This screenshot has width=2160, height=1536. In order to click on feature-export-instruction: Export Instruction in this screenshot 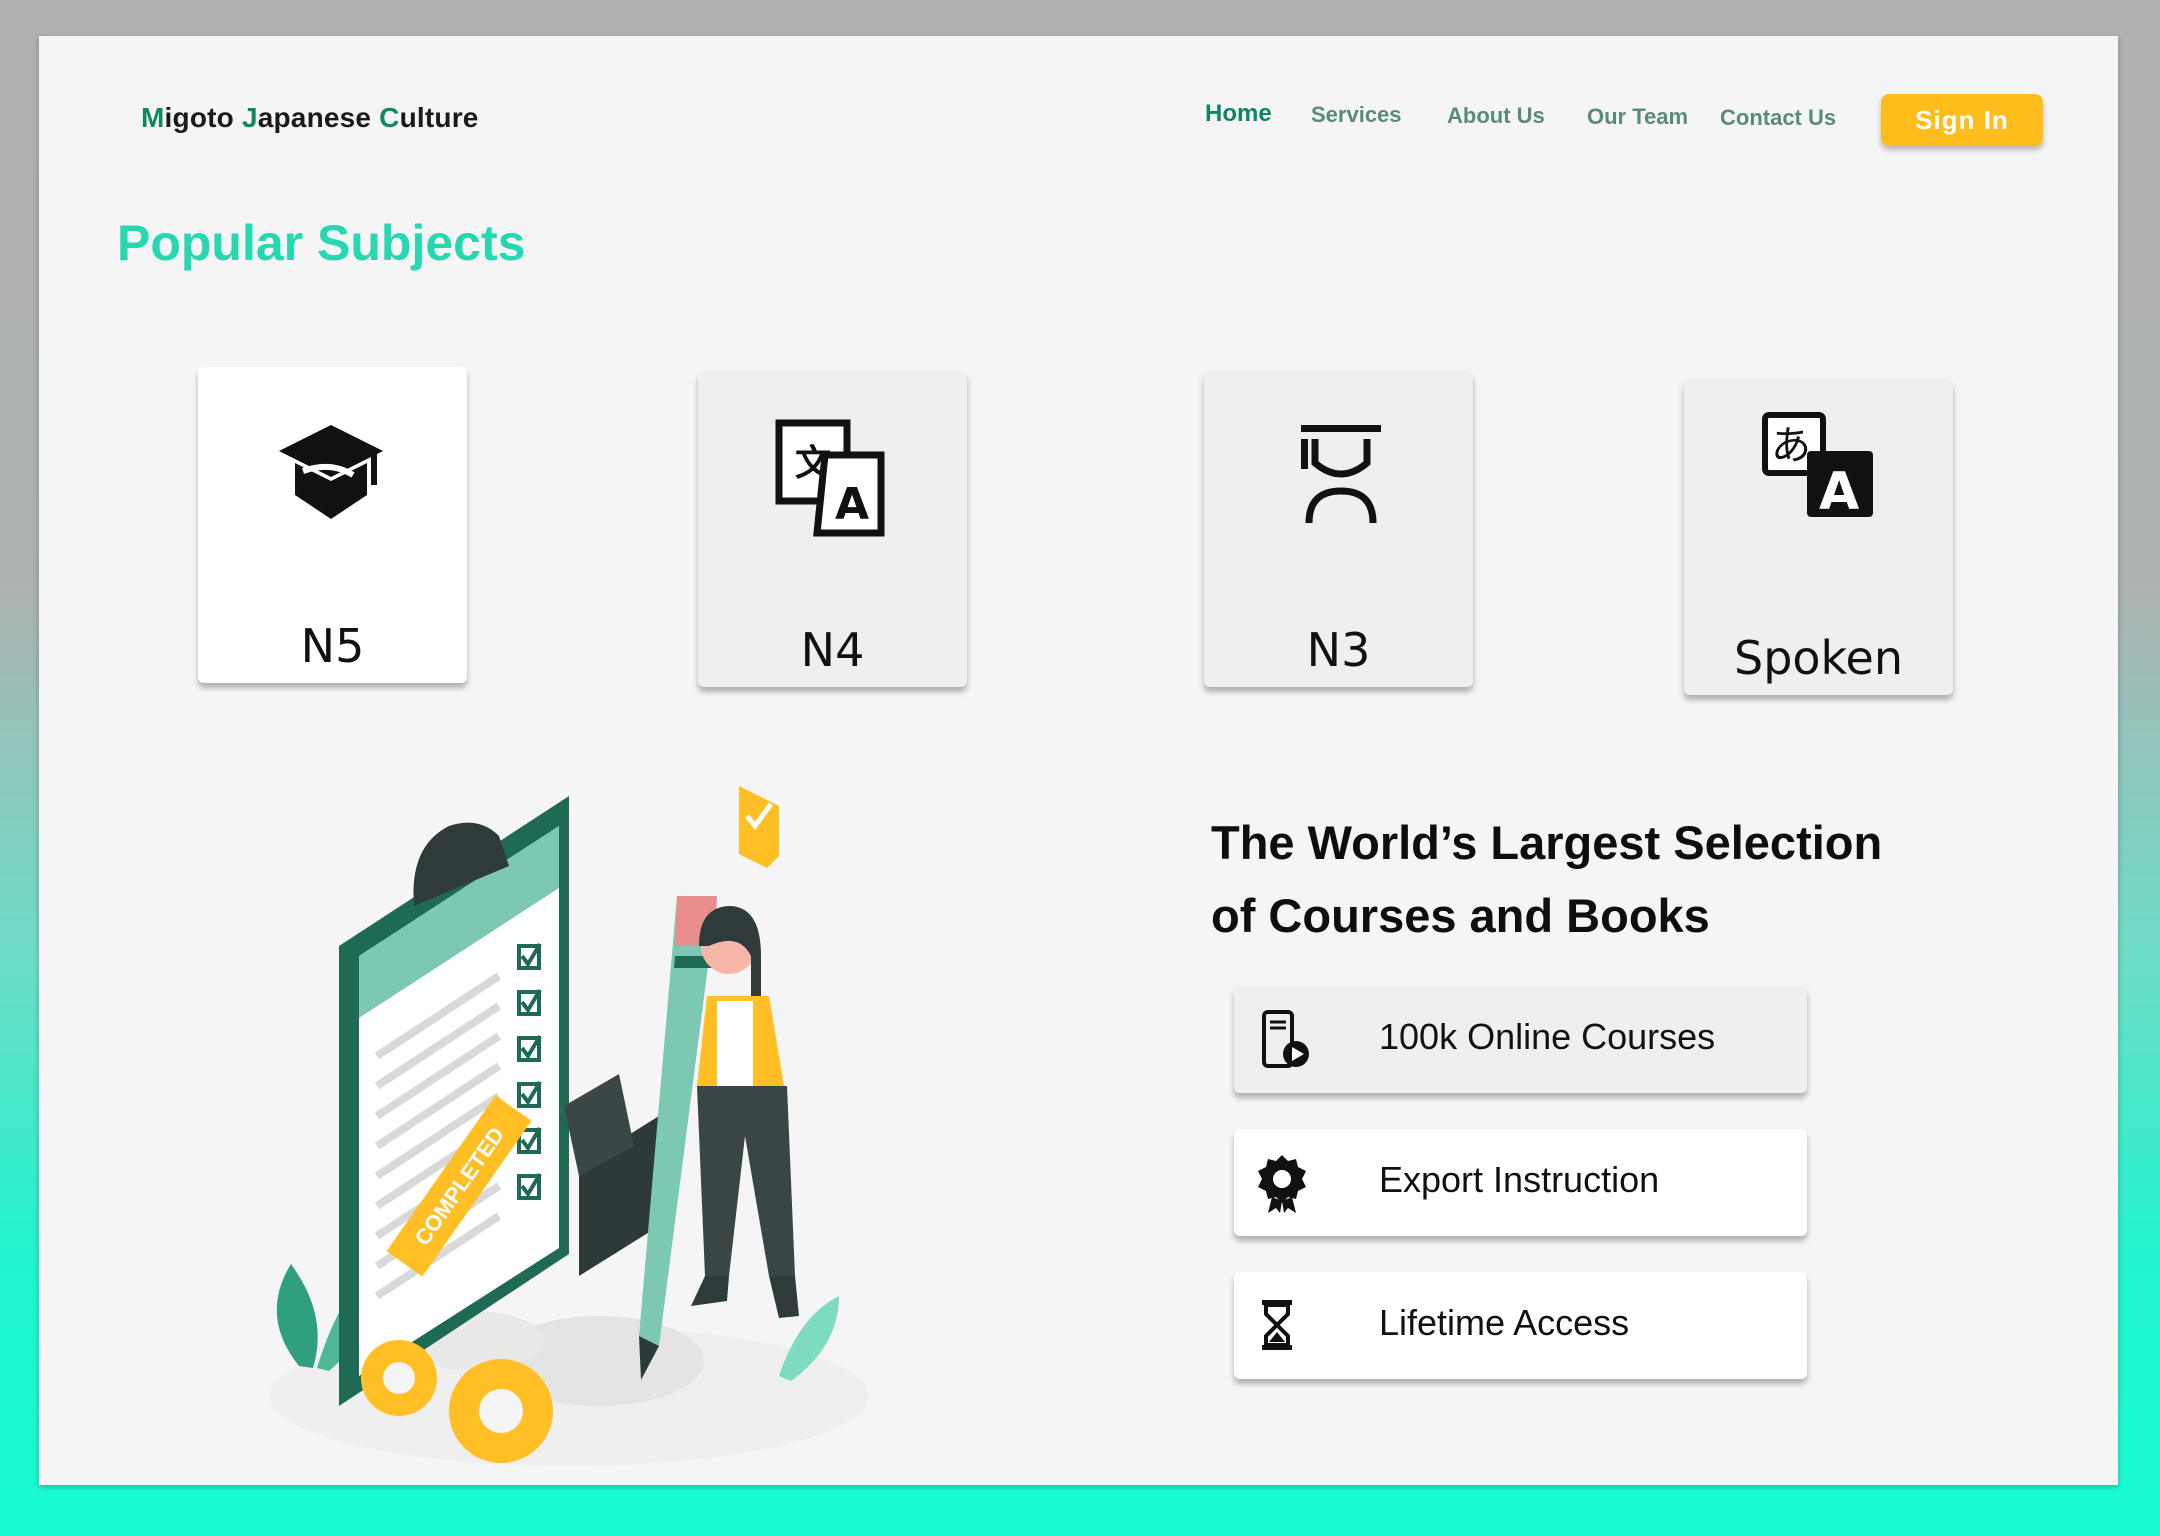, I will do `click(1520, 1182)`.